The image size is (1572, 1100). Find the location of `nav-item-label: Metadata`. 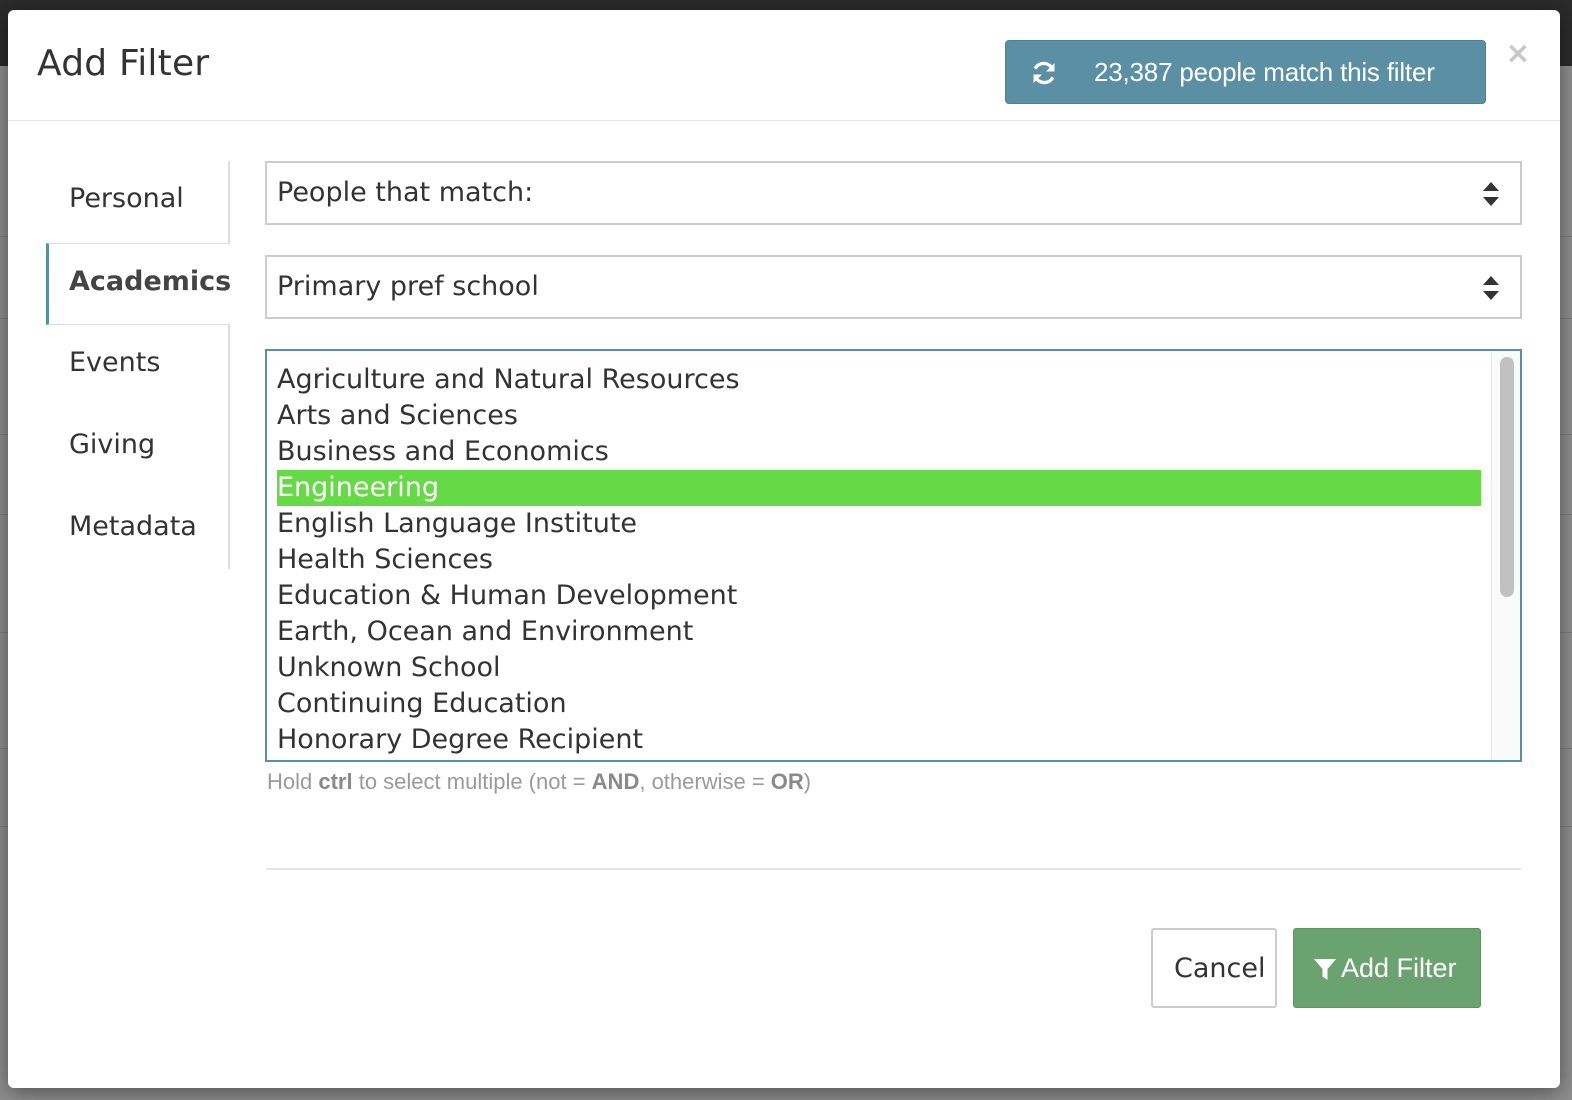

nav-item-label: Metadata is located at coordinates (133, 526).